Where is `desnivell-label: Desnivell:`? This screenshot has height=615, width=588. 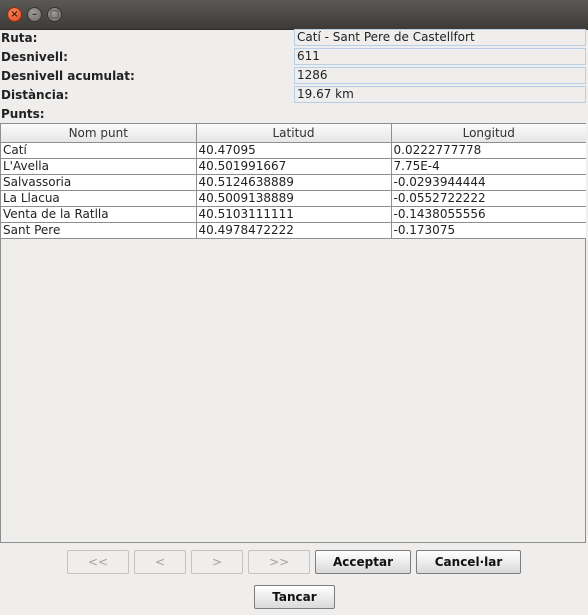 desnivell-label: Desnivell: is located at coordinates (34, 57).